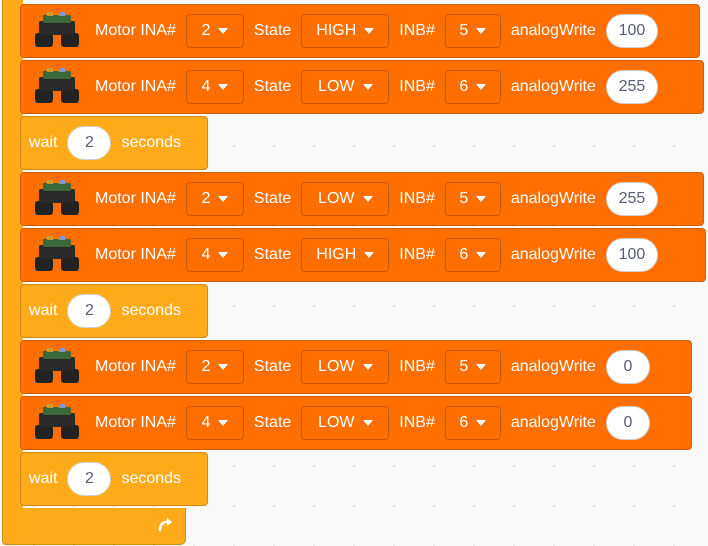 Image resolution: width=708 pixels, height=546 pixels. What do you see at coordinates (94, 526) in the screenshot?
I see `loop-block-foot` at bounding box center [94, 526].